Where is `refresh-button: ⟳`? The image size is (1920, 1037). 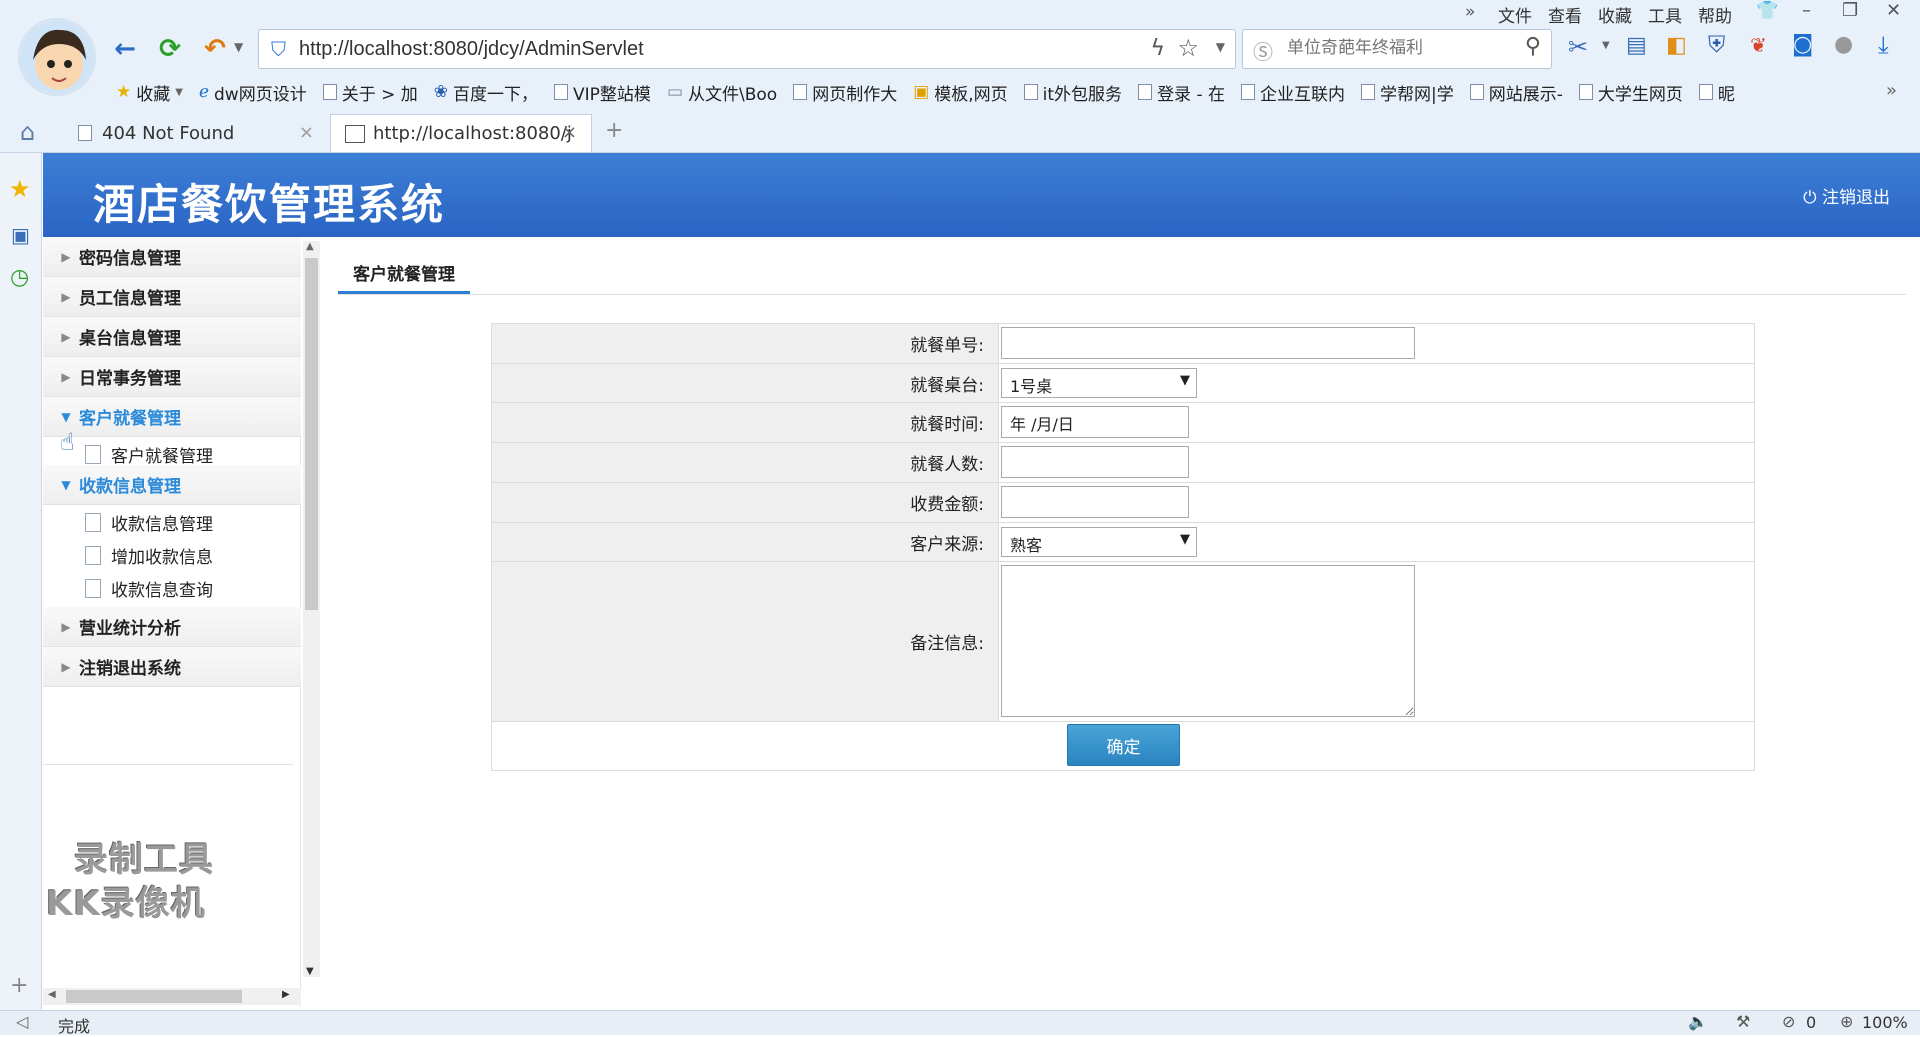
refresh-button: ⟳ is located at coordinates (170, 49).